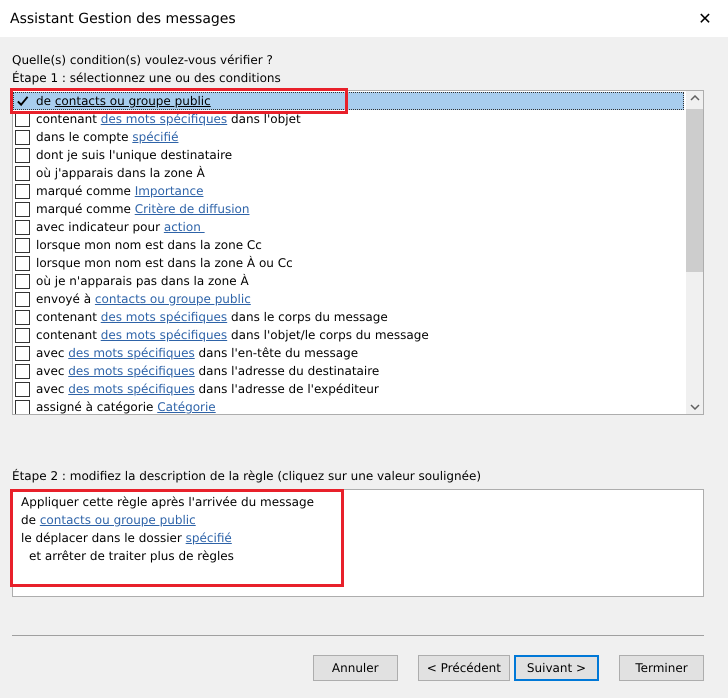  Describe the element at coordinates (349, 137) in the screenshot. I see `condition-row: dans le compte spécifié` at that location.